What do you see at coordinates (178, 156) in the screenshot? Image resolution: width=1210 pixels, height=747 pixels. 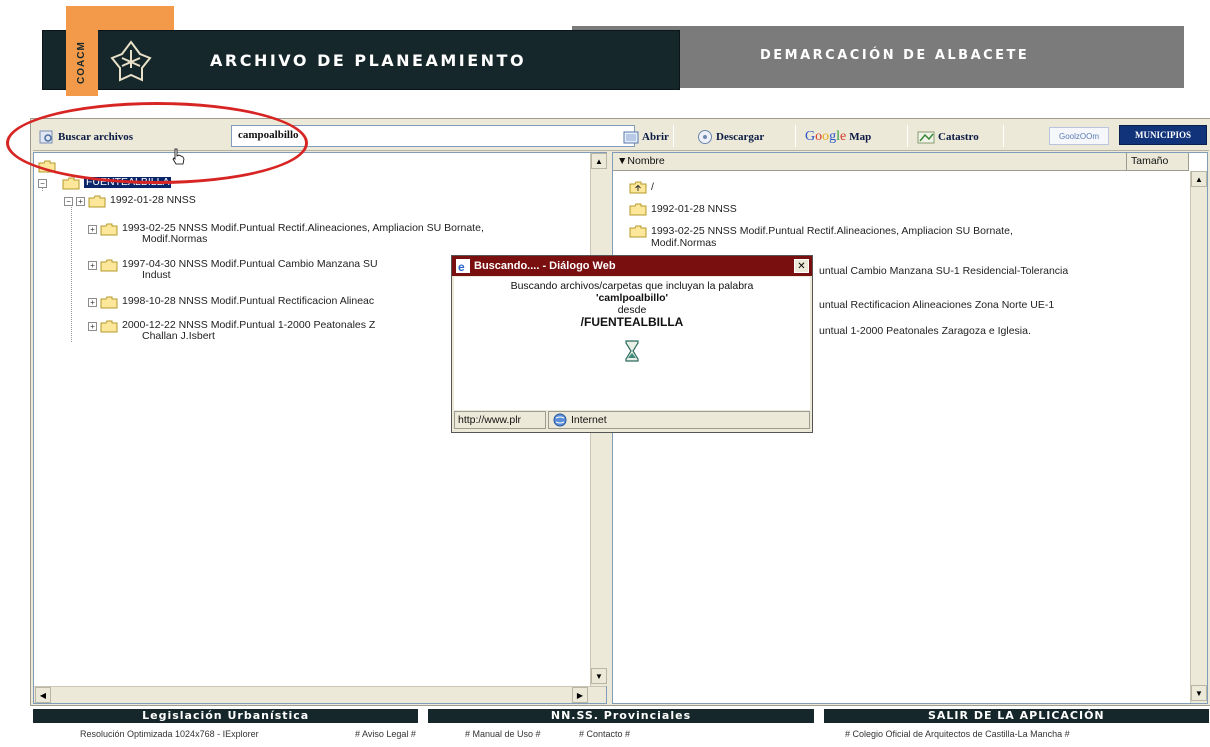 I see `hand-cursor-icon` at bounding box center [178, 156].